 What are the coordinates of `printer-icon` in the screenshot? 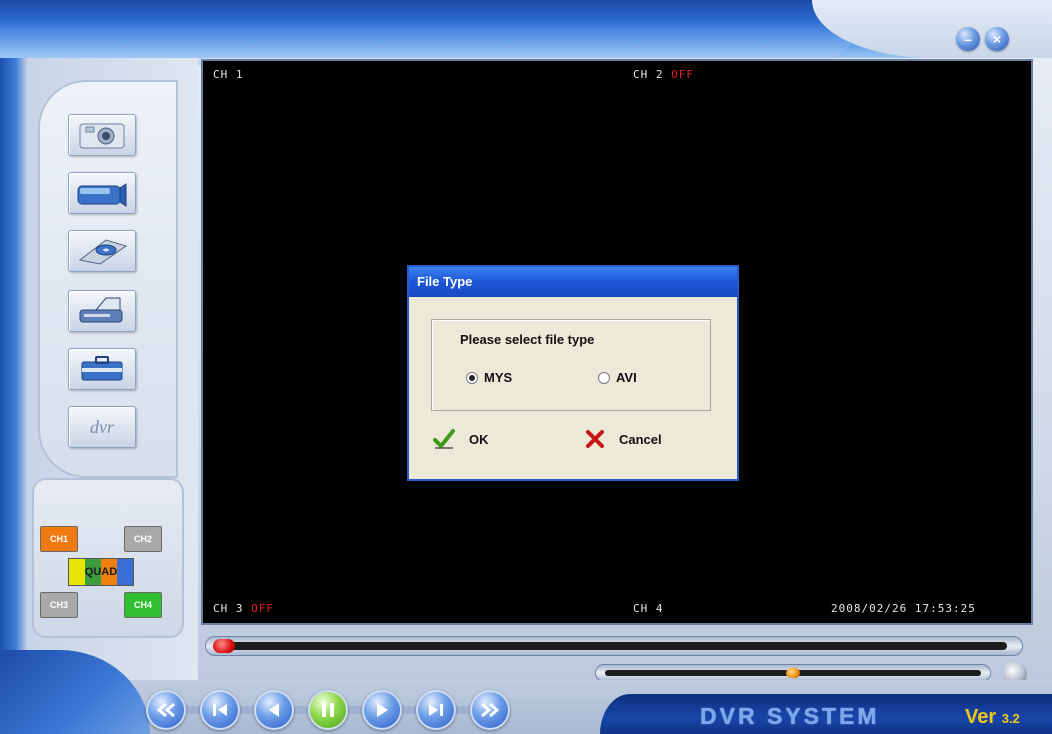 It's located at (101, 310).